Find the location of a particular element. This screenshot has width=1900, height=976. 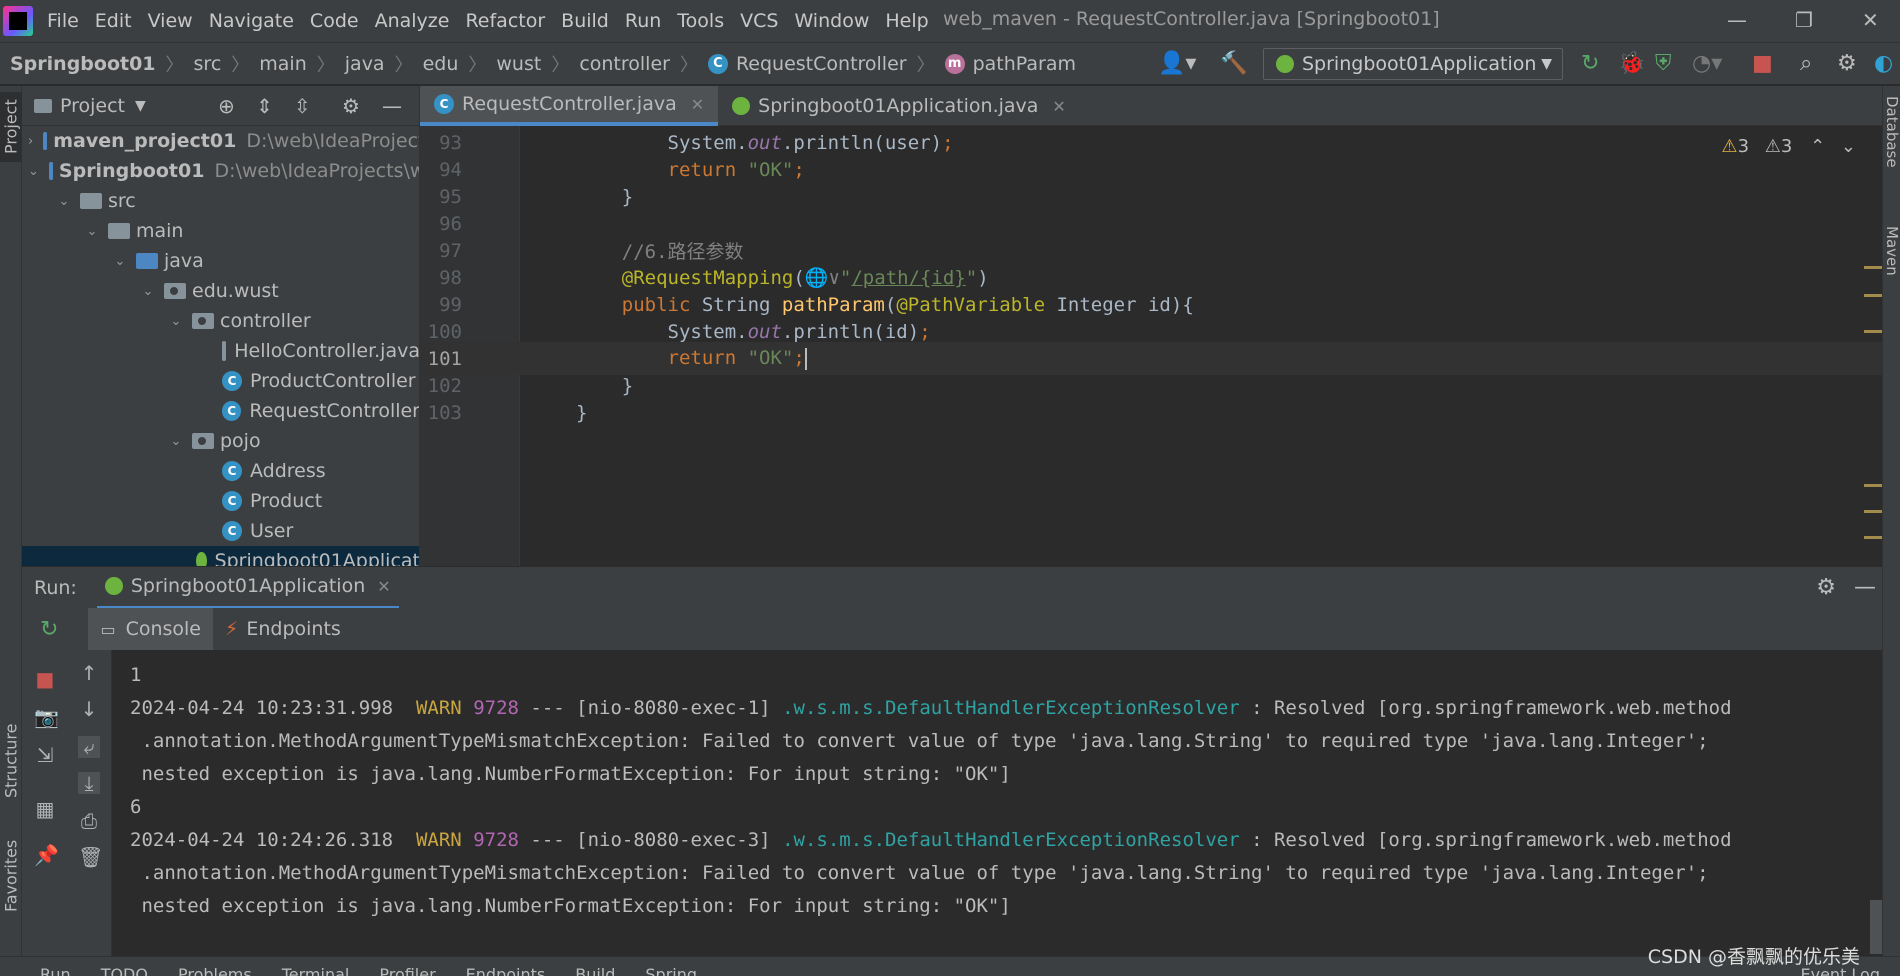

profile-icon: ◔▾ is located at coordinates (1707, 63).